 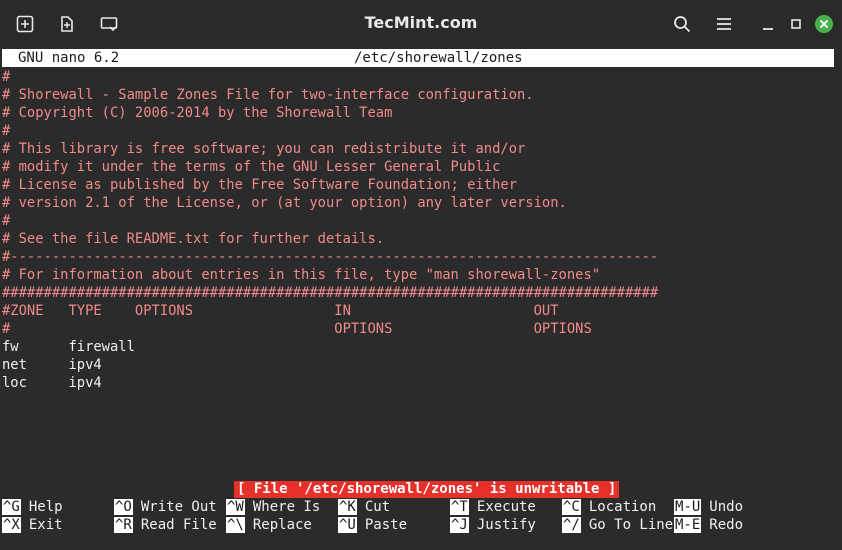 I want to click on shortcut-key: M-E, so click(x=688, y=525).